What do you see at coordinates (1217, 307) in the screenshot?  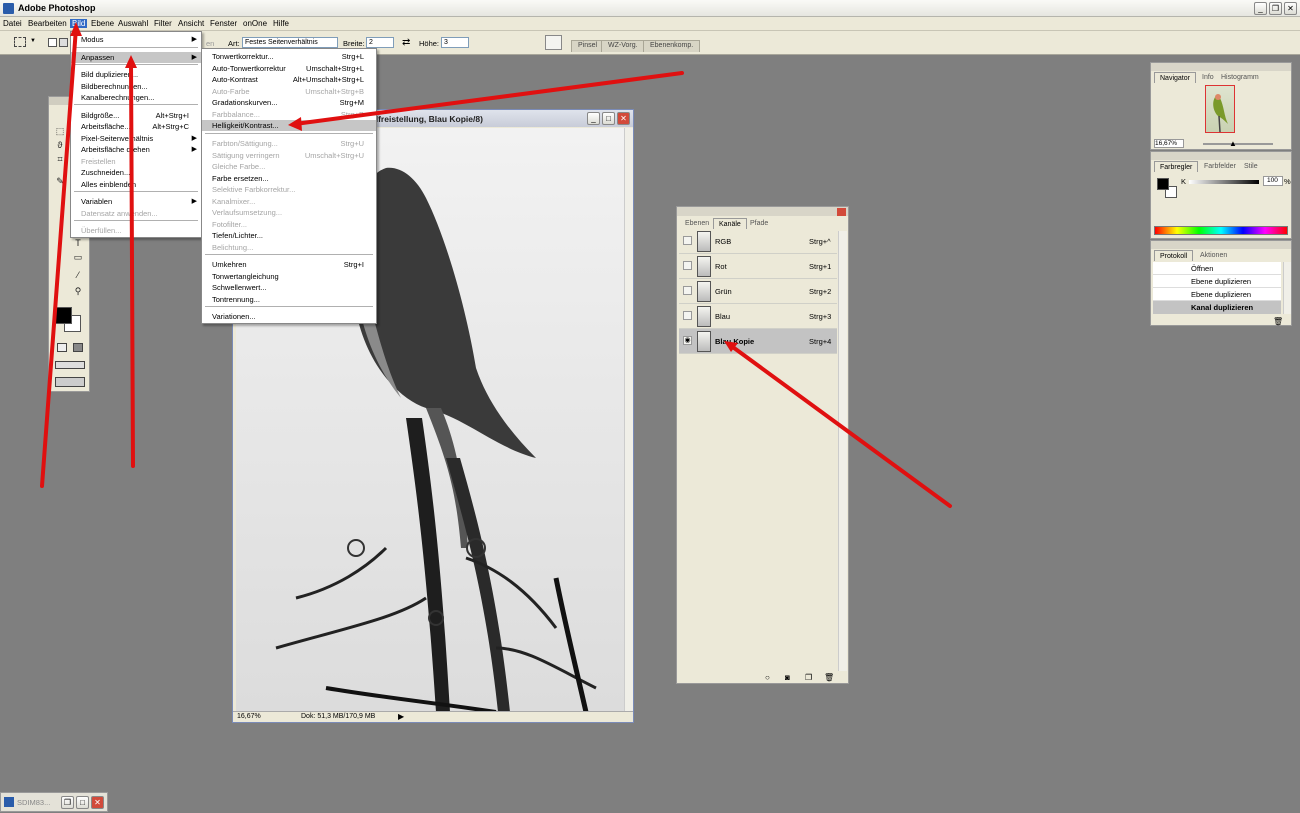 I see `history-item-selected: Kanal duplizieren` at bounding box center [1217, 307].